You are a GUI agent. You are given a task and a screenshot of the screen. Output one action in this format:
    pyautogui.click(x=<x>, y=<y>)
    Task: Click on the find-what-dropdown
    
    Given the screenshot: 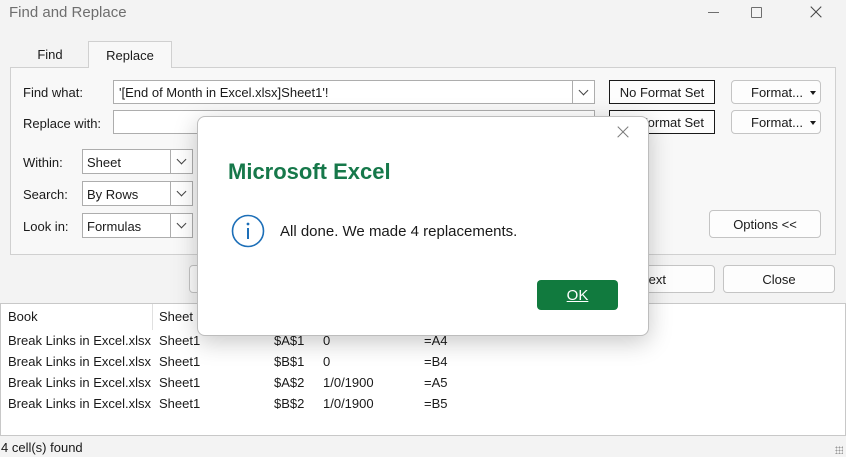 What is the action you would take?
    pyautogui.click(x=583, y=92)
    